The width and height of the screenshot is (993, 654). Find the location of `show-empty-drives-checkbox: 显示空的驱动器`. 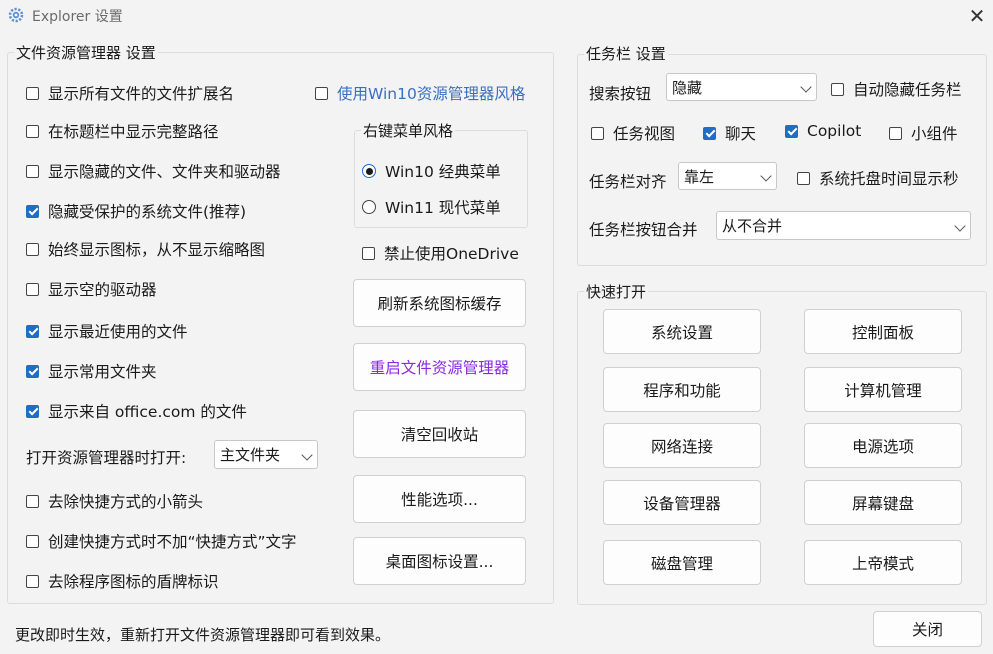

show-empty-drives-checkbox: 显示空的驱动器 is located at coordinates (91, 289).